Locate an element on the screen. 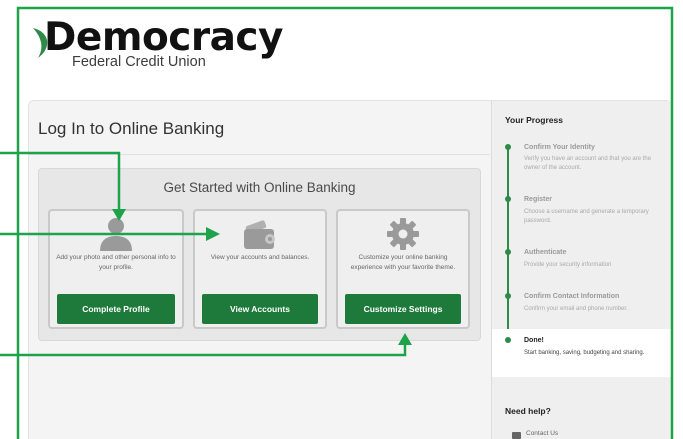  step-marker-current is located at coordinates (508, 340).